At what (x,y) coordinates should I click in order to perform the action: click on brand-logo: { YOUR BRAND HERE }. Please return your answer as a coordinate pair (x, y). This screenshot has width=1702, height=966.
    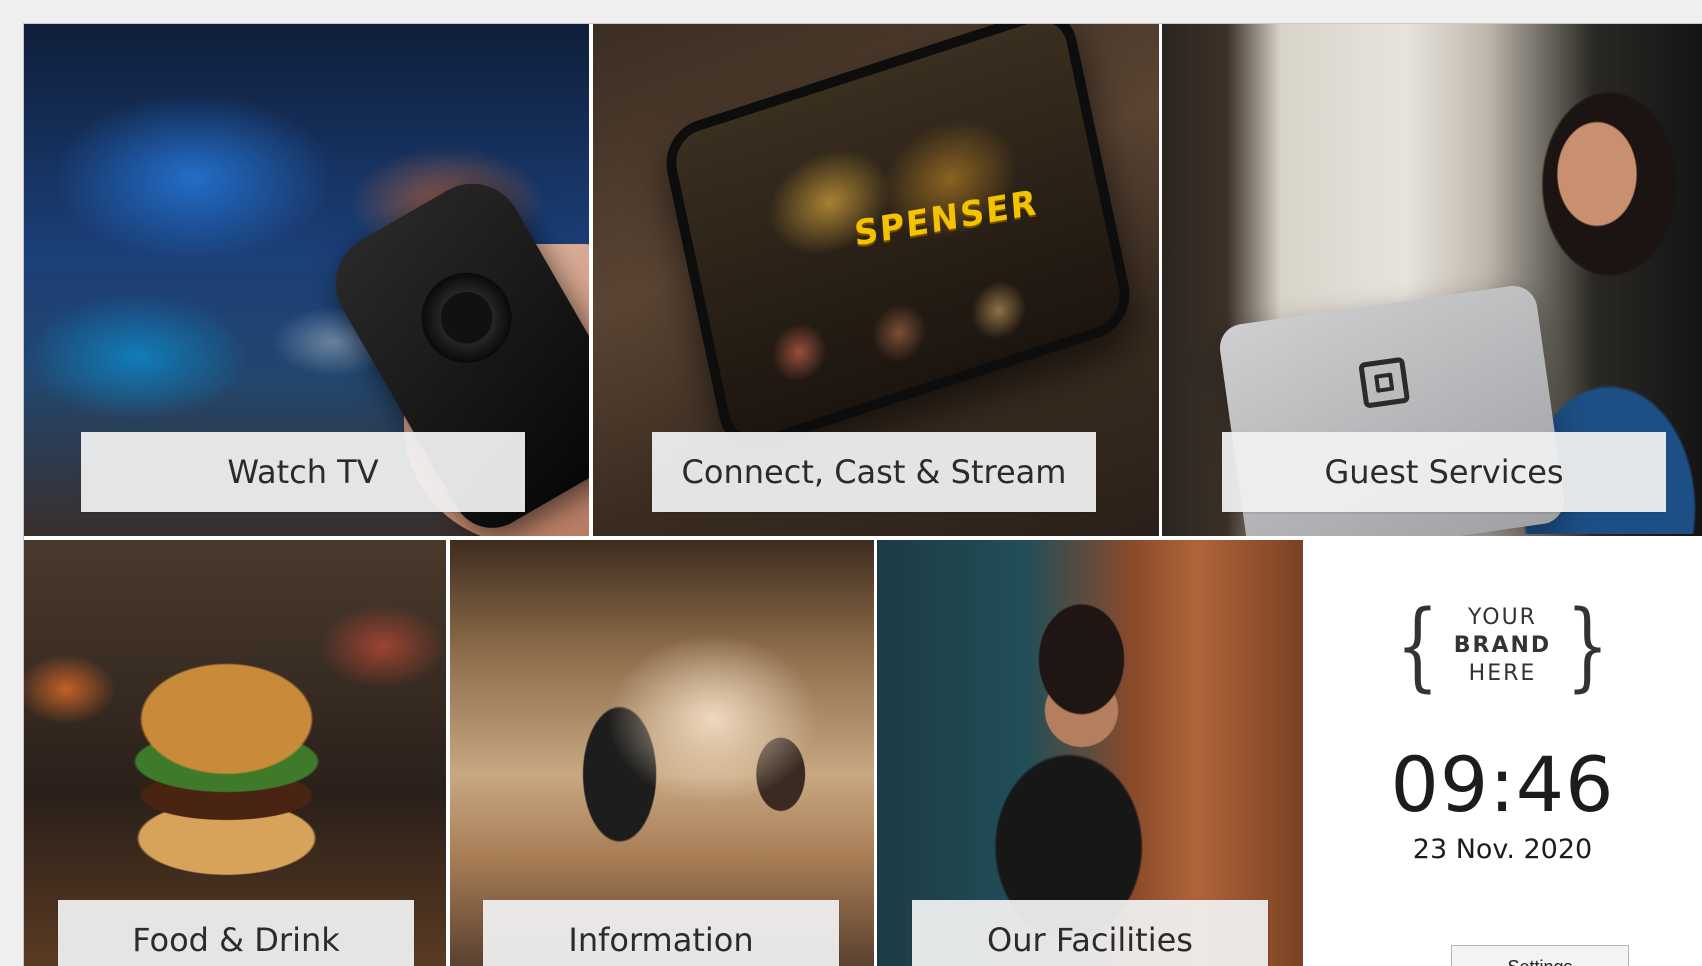
    Looking at the image, I should click on (1502, 646).